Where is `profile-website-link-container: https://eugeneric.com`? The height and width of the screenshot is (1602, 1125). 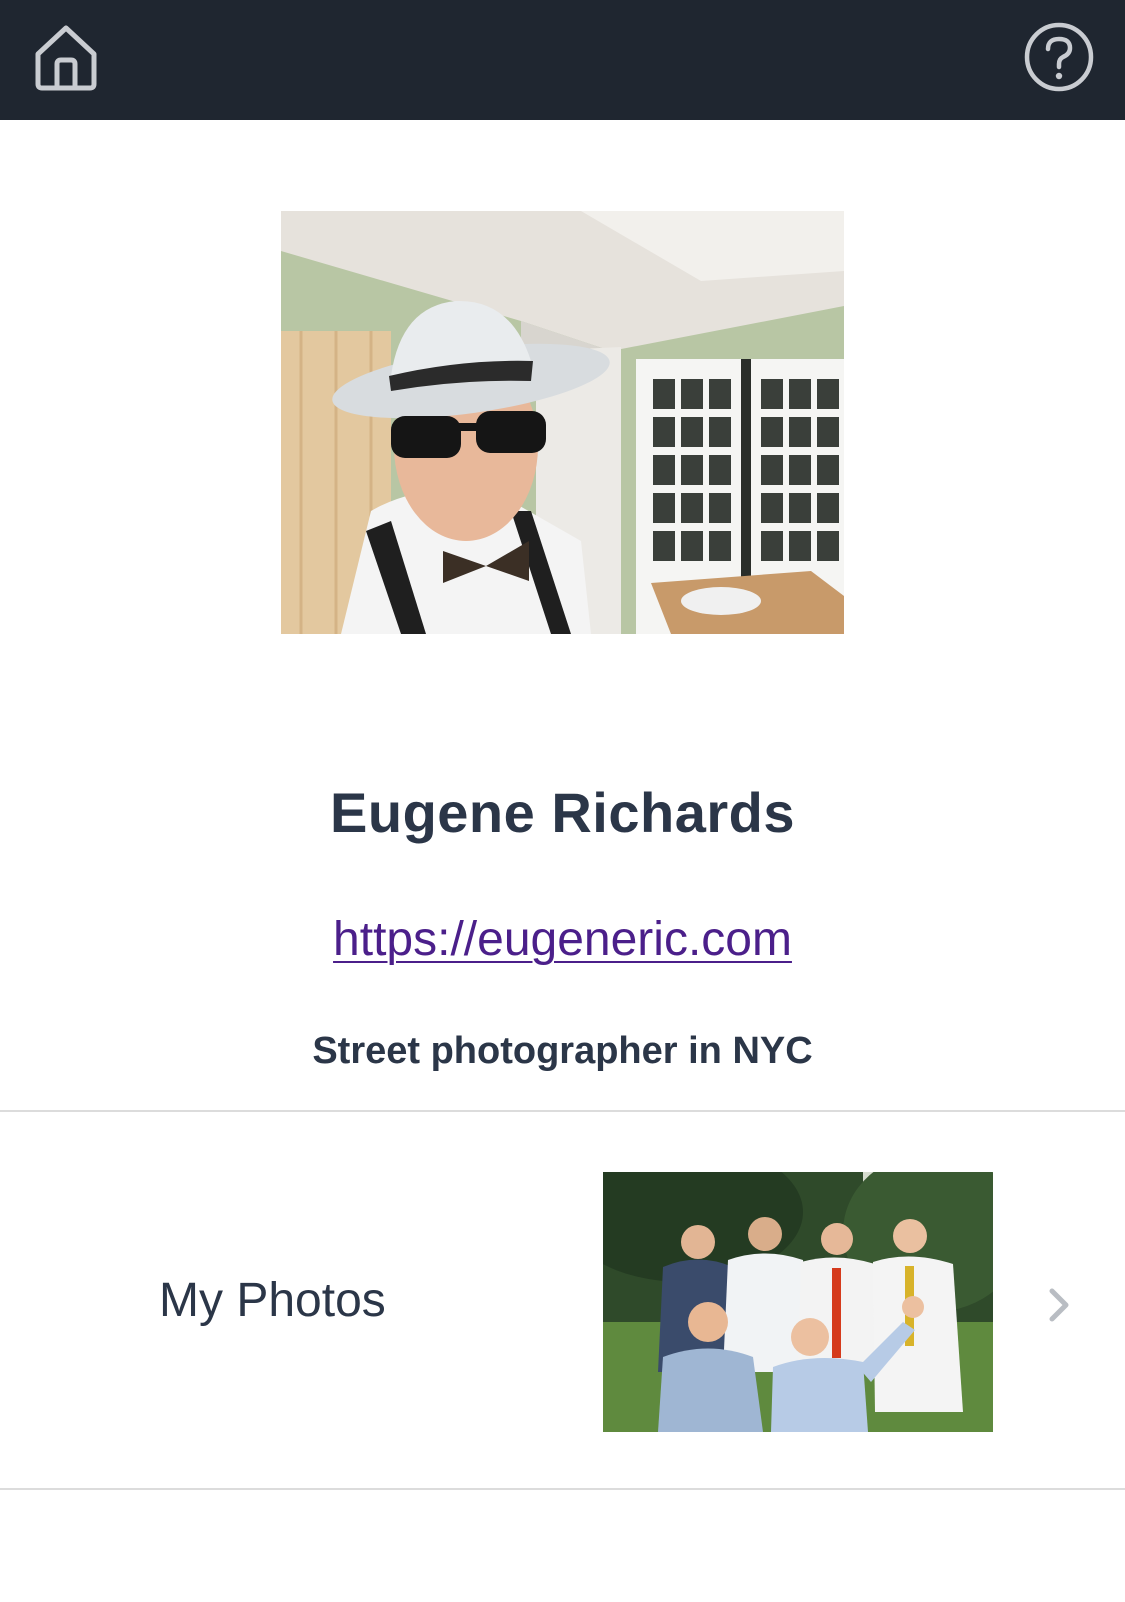 profile-website-link-container: https://eugeneric.com is located at coordinates (562, 939).